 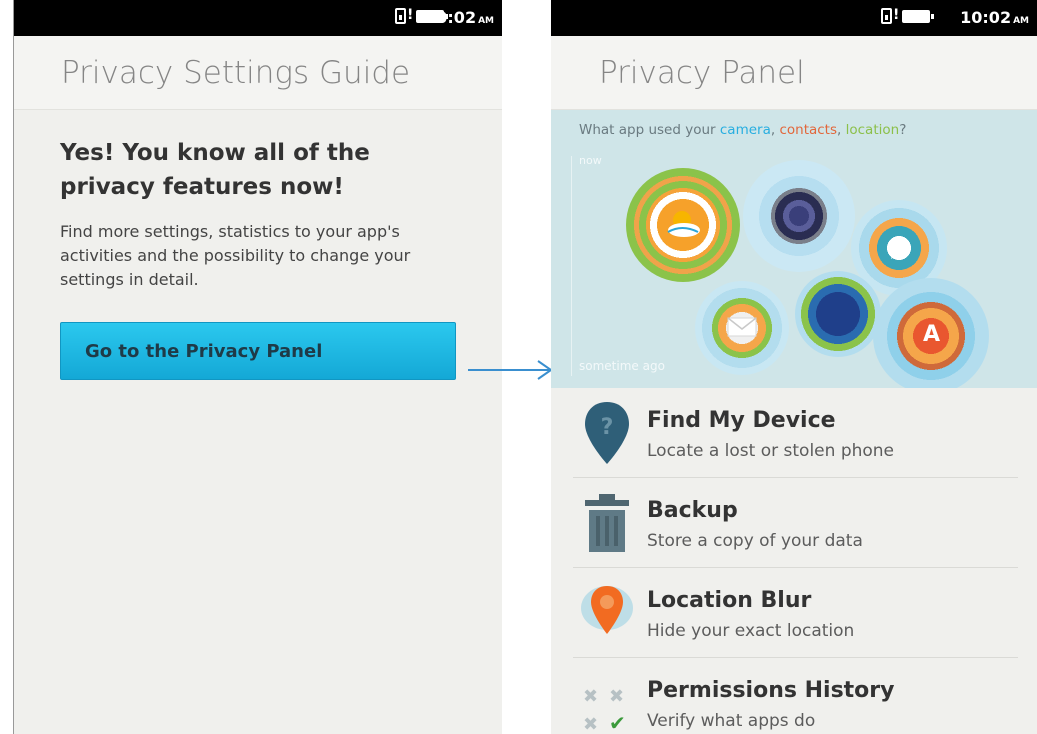 What do you see at coordinates (731, 721) in the screenshot?
I see `permissions-history-subtitle: Verify what apps do` at bounding box center [731, 721].